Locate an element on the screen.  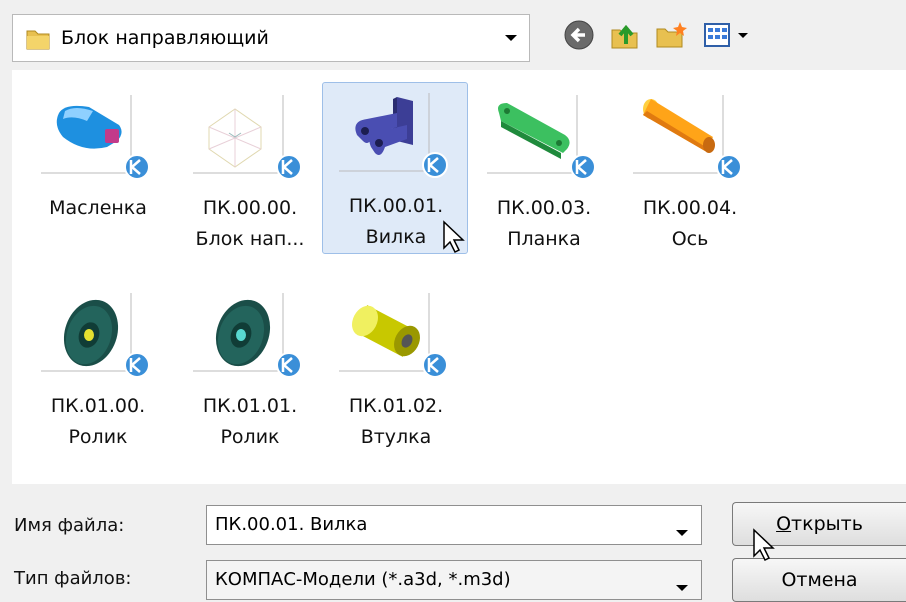
bushing-thumbnail is located at coordinates (396, 337).